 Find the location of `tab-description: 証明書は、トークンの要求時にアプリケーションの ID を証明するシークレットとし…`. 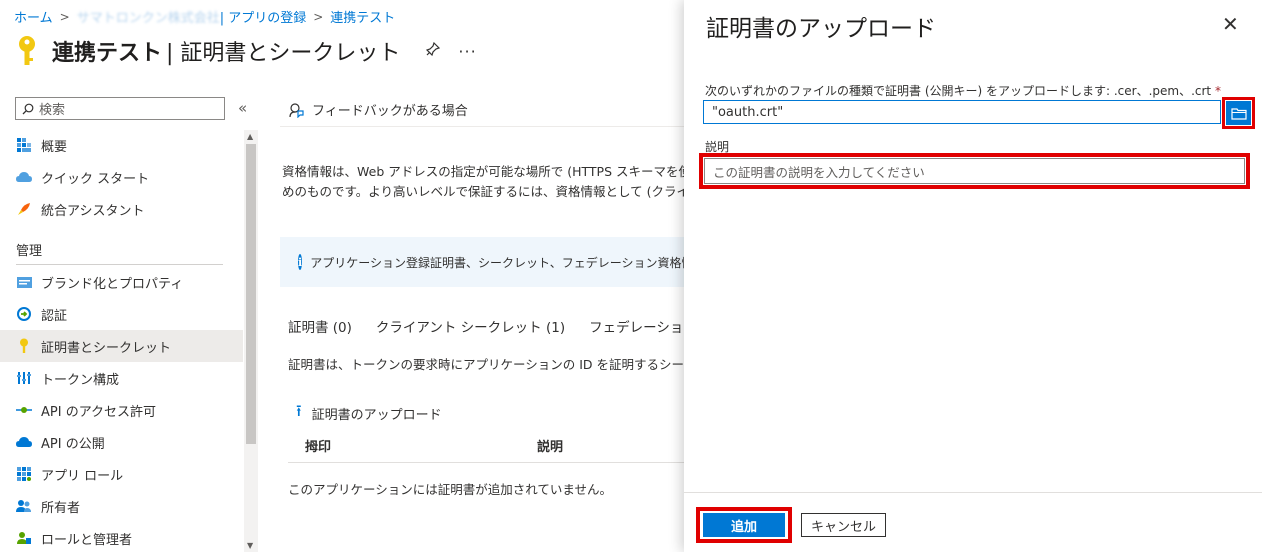

tab-description: 証明書は、トークンの要求時にアプリケーションの ID を証明するシークレットとし… is located at coordinates (486, 364).